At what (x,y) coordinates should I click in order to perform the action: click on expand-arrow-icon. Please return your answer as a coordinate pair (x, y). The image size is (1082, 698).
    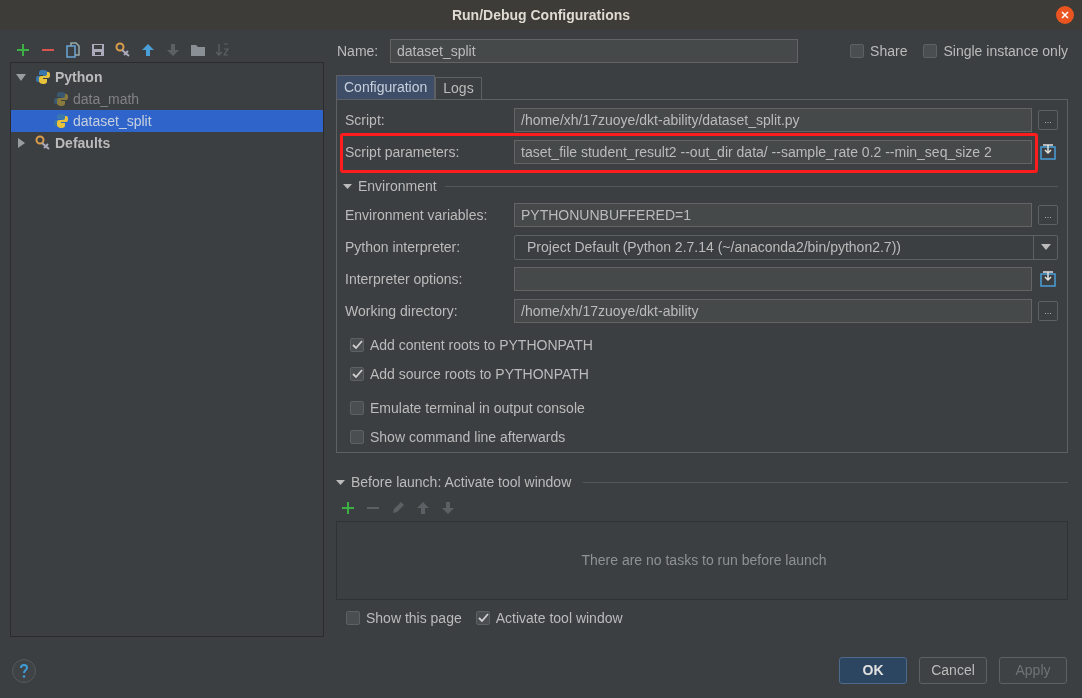
    Looking at the image, I should click on (21, 77).